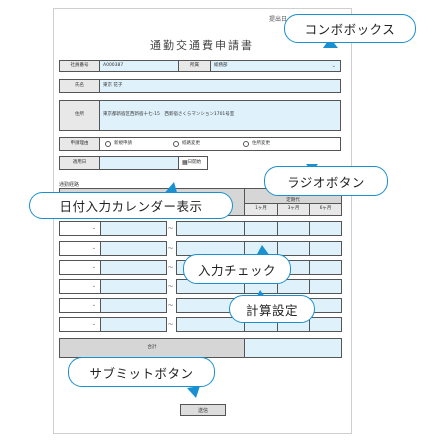 This screenshot has width=440, height=440. What do you see at coordinates (79, 66) in the screenshot?
I see `employee-no-label: 社員番号` at bounding box center [79, 66].